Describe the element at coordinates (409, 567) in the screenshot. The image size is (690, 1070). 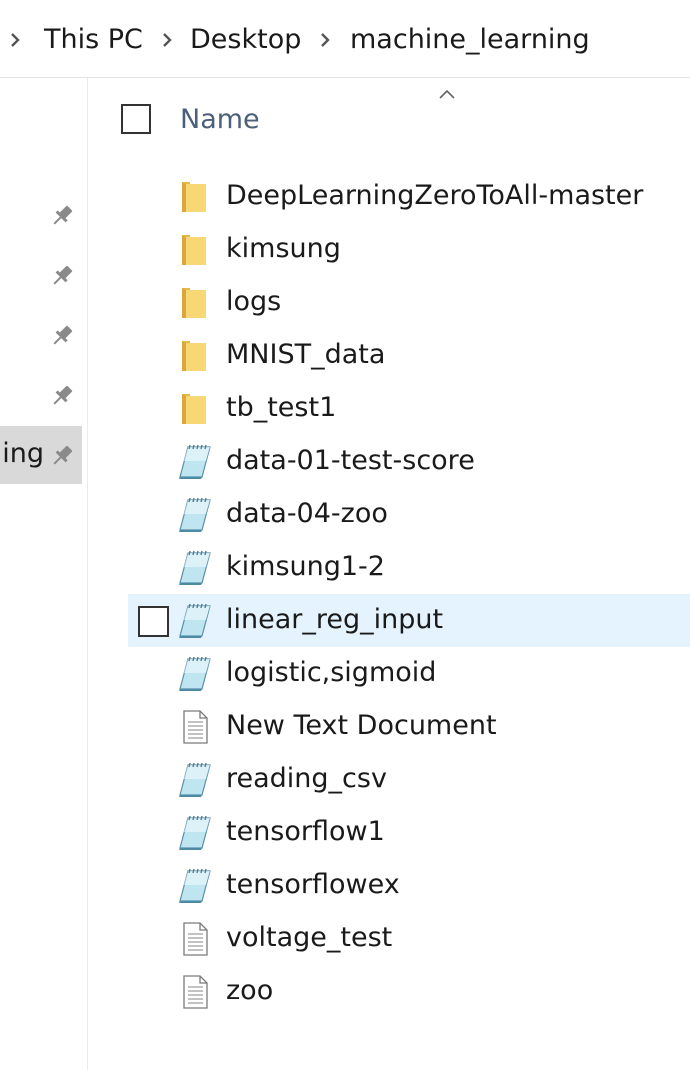
I see `file-row: kimsung1-2` at that location.